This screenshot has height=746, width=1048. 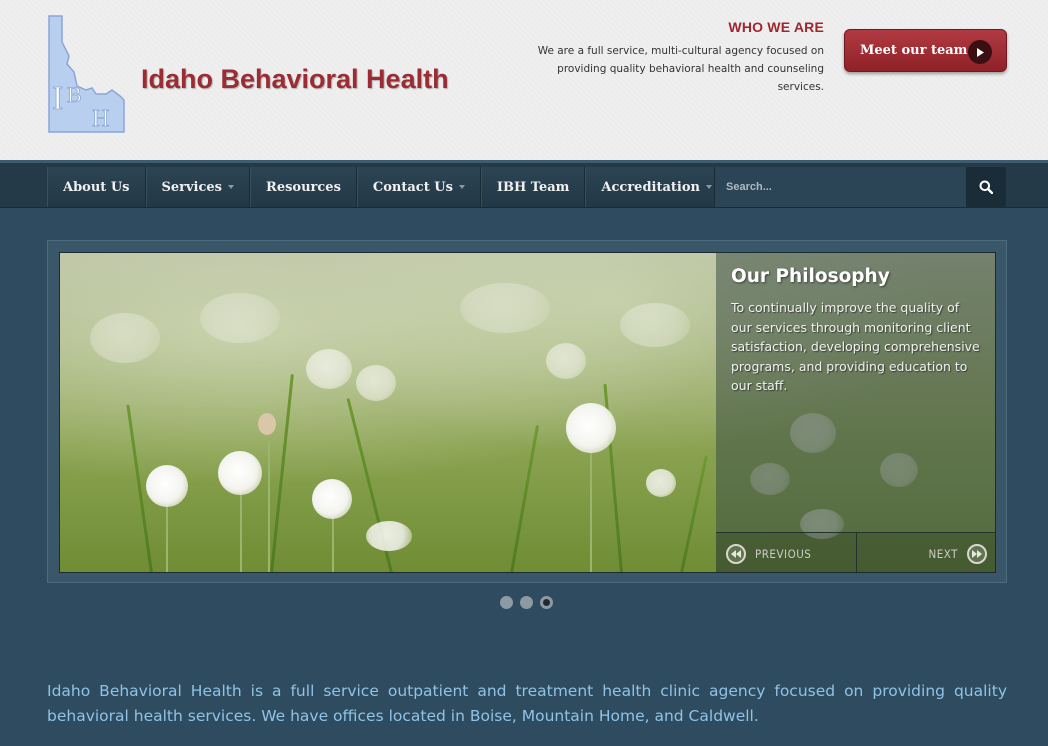 What do you see at coordinates (74, 94) in the screenshot?
I see `svg-text: B` at bounding box center [74, 94].